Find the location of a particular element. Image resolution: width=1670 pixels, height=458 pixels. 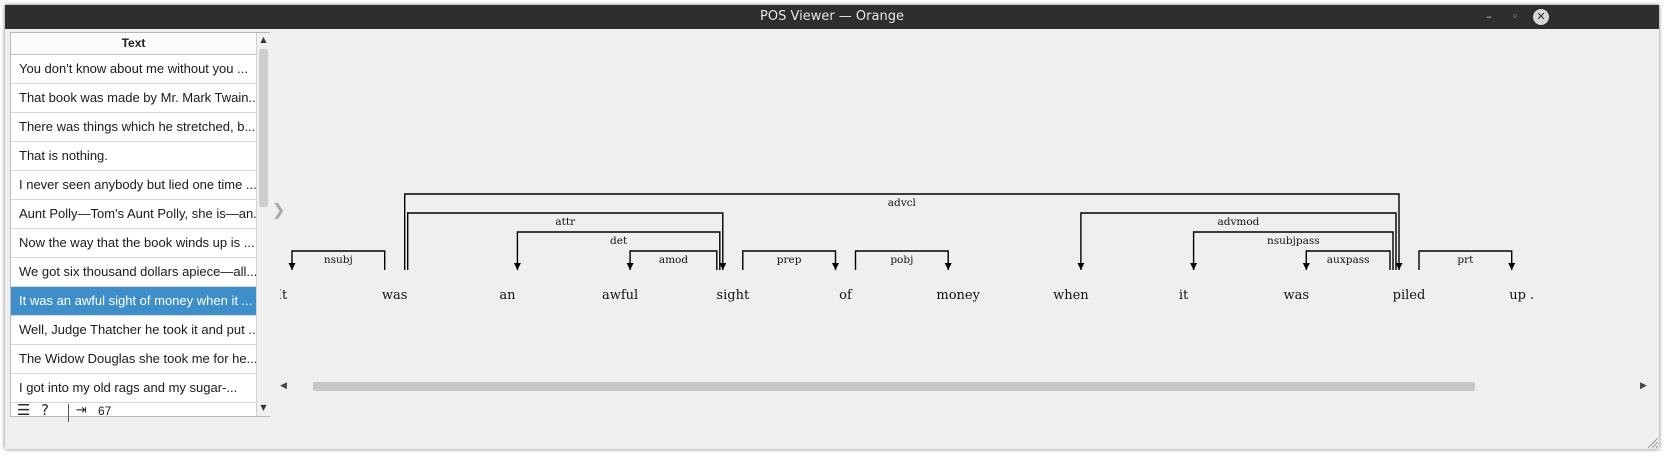

token-word: an is located at coordinates (507, 295).